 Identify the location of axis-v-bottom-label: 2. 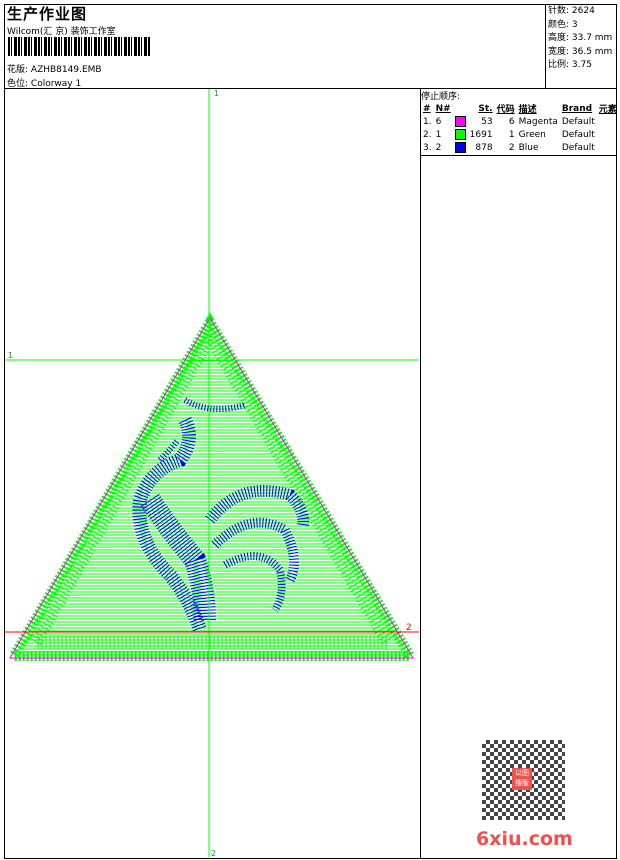
(213, 853).